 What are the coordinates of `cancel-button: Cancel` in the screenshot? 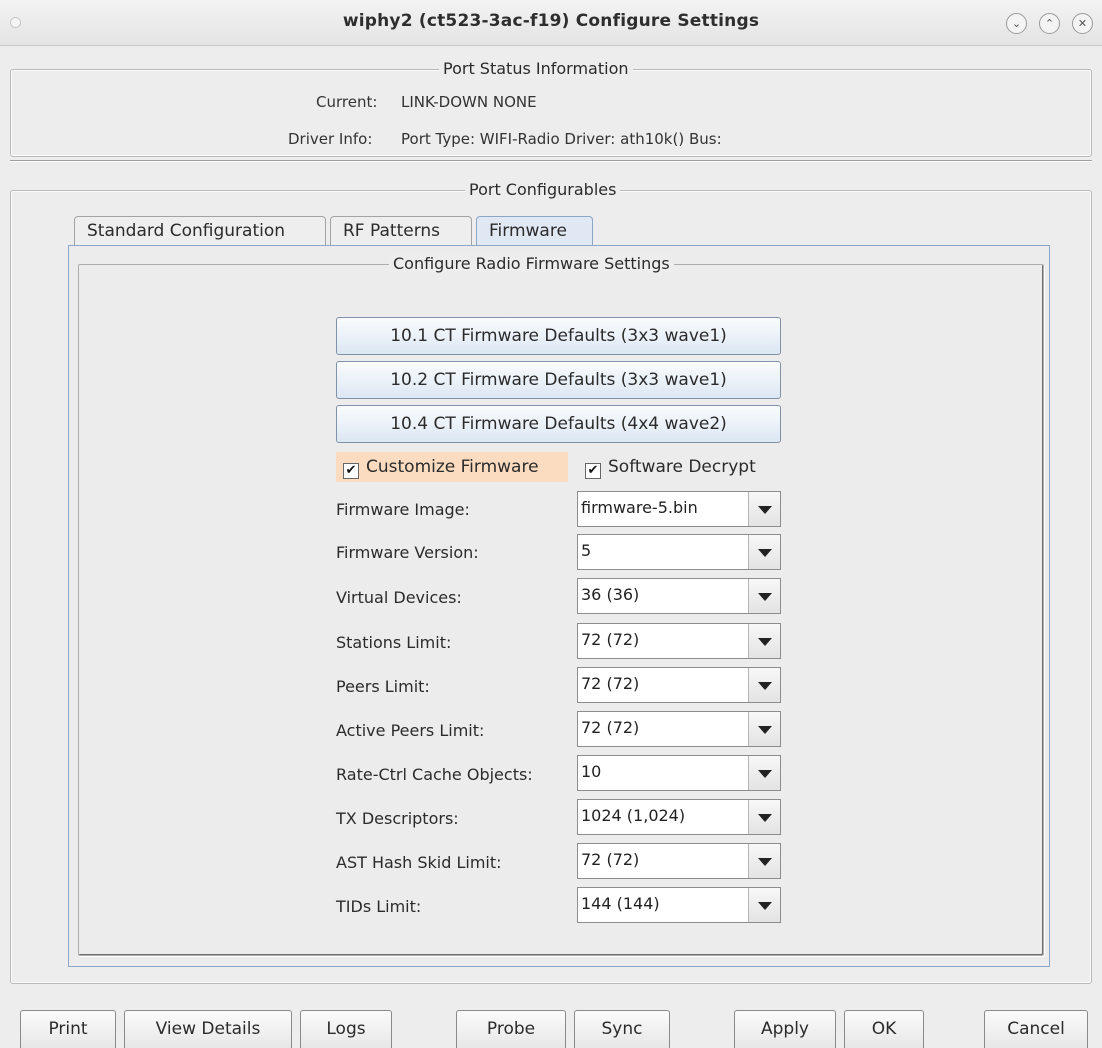 It's located at (1036, 1029).